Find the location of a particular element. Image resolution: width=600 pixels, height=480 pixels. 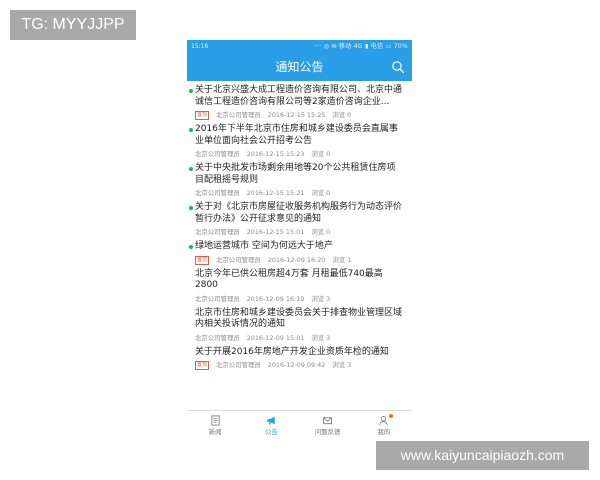

item-meta: 北京公司管理员 2016-12-15 15:01 浏览 0 is located at coordinates (299, 232).